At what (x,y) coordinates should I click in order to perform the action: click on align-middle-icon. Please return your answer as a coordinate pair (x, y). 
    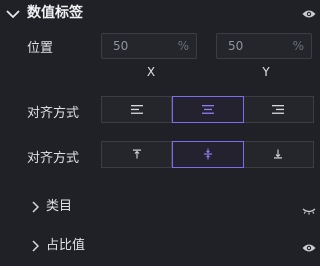
    Looking at the image, I should click on (208, 154).